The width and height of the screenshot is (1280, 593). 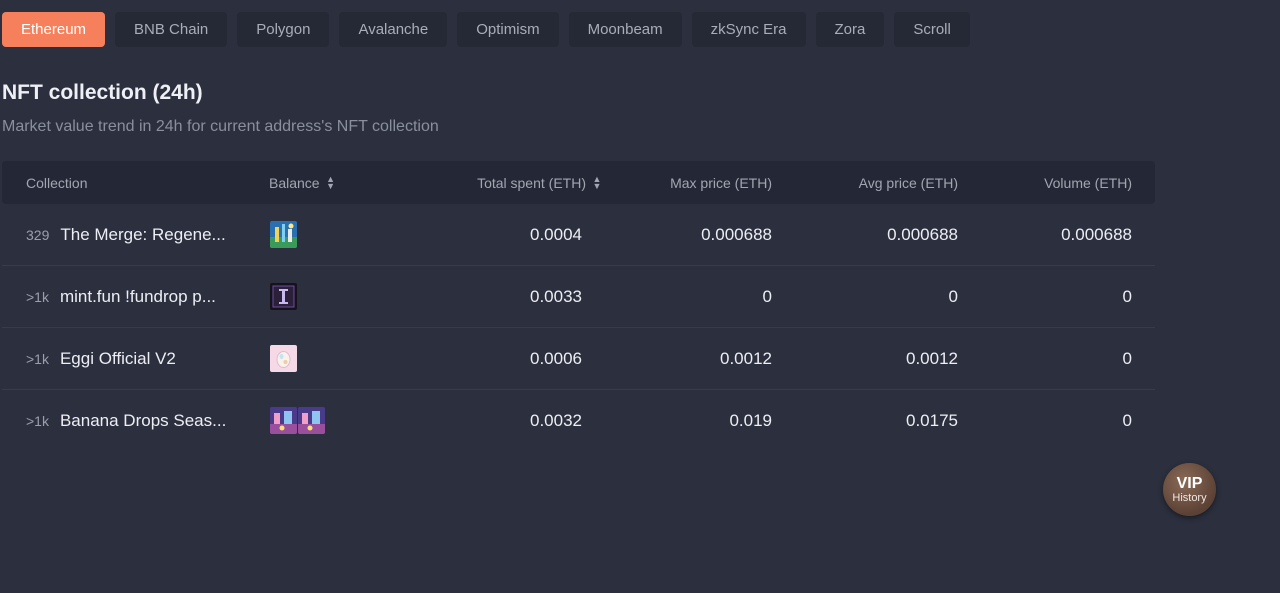 What do you see at coordinates (508, 29) in the screenshot?
I see `tab-optimism: Optimism` at bounding box center [508, 29].